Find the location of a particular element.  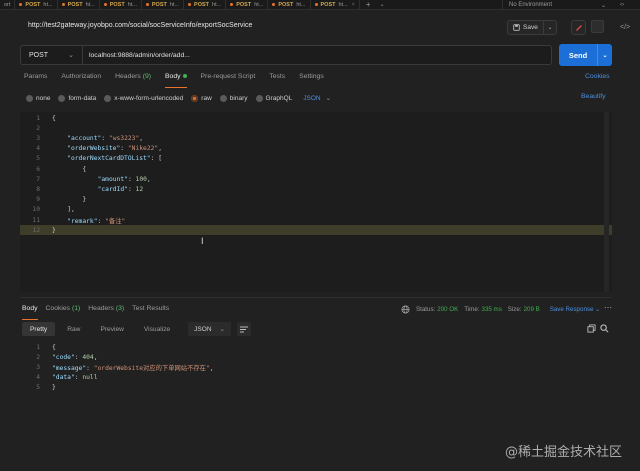

tab-params: Params is located at coordinates (35, 79).